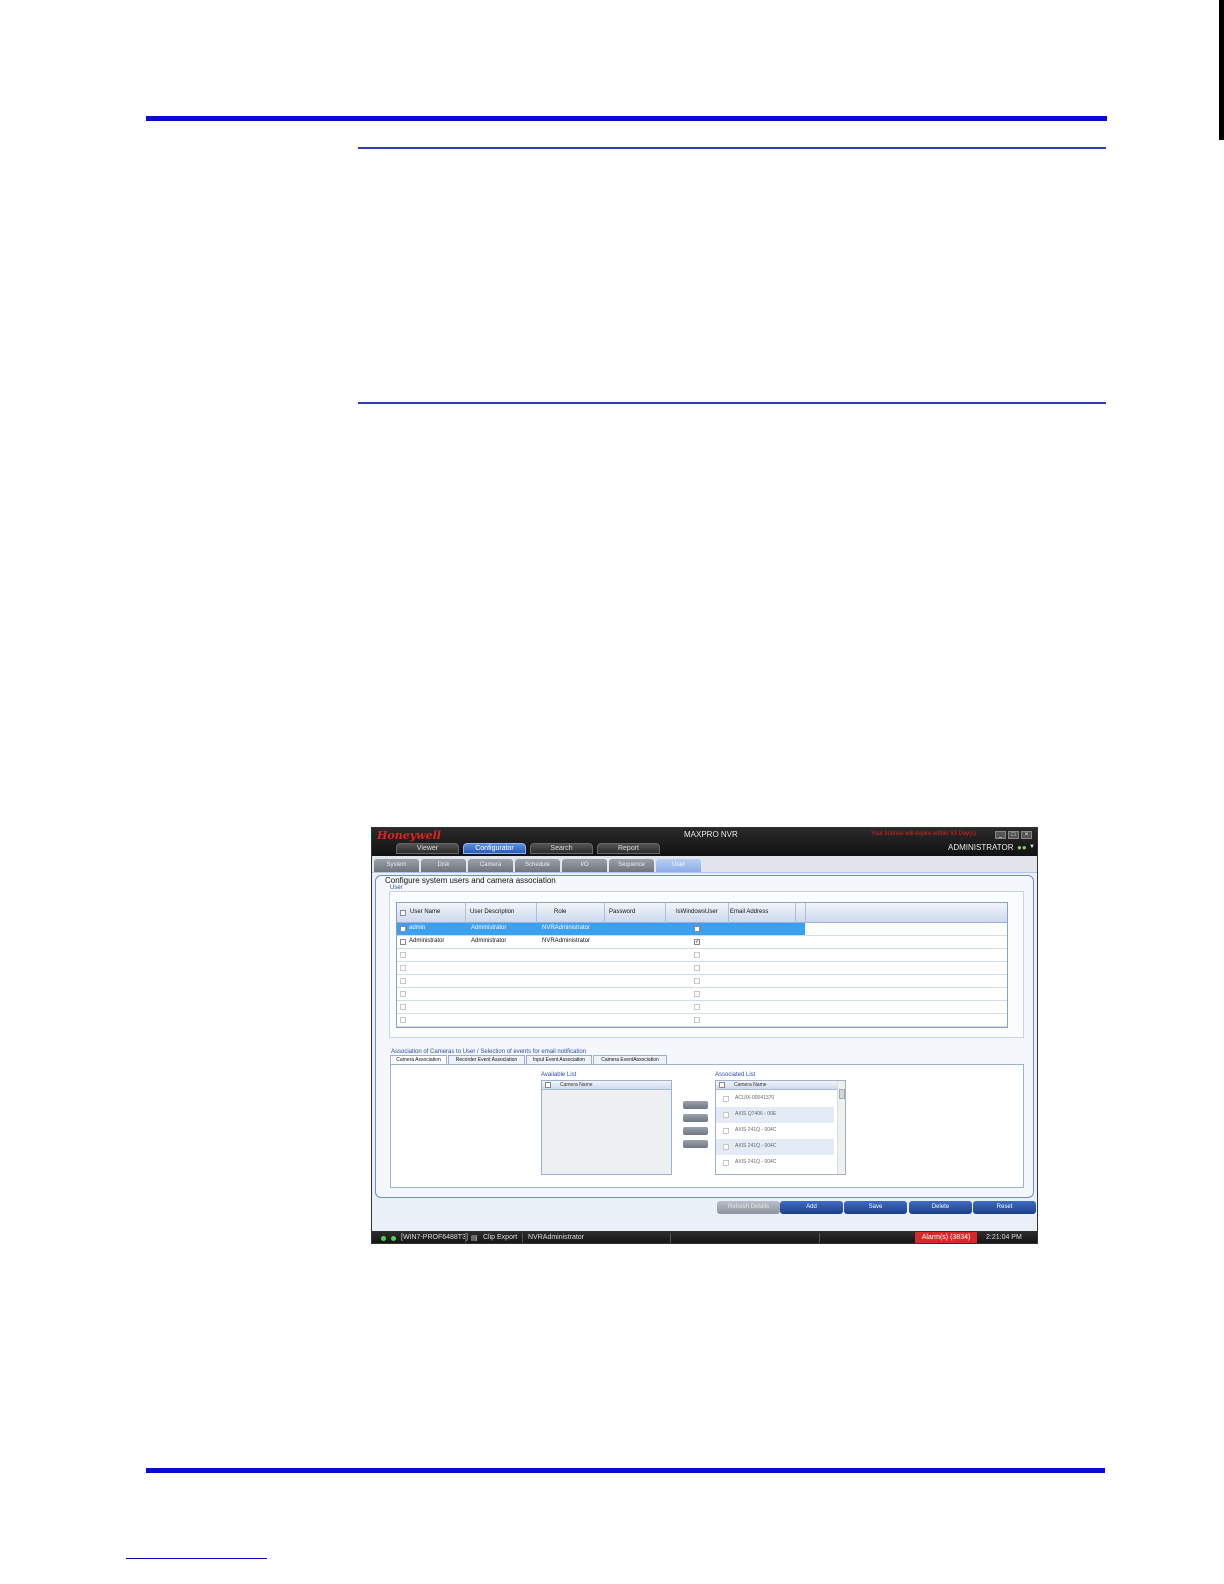 The image size is (1224, 1584). What do you see at coordinates (1022, 847) in the screenshot?
I see `users-icon: ●●` at bounding box center [1022, 847].